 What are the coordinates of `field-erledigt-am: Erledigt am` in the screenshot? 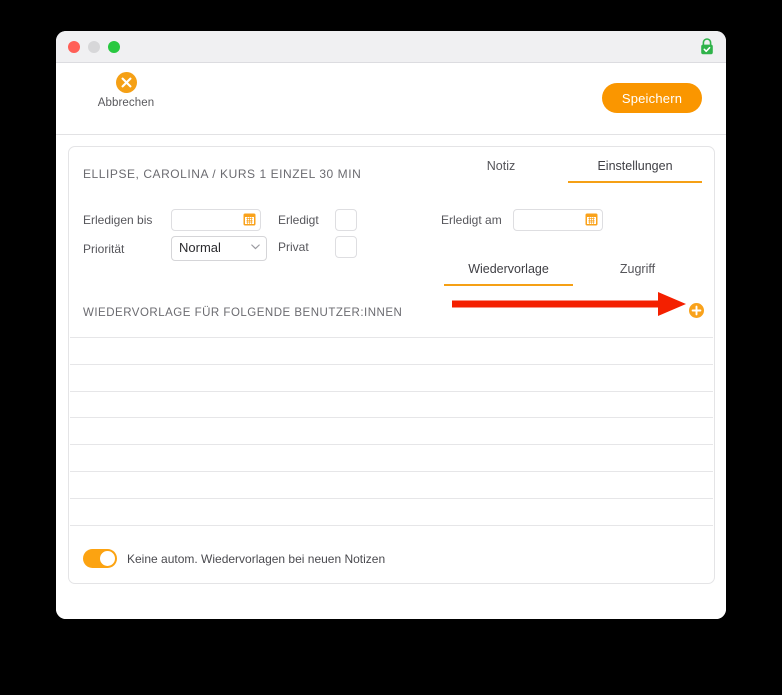 It's located at (522, 220).